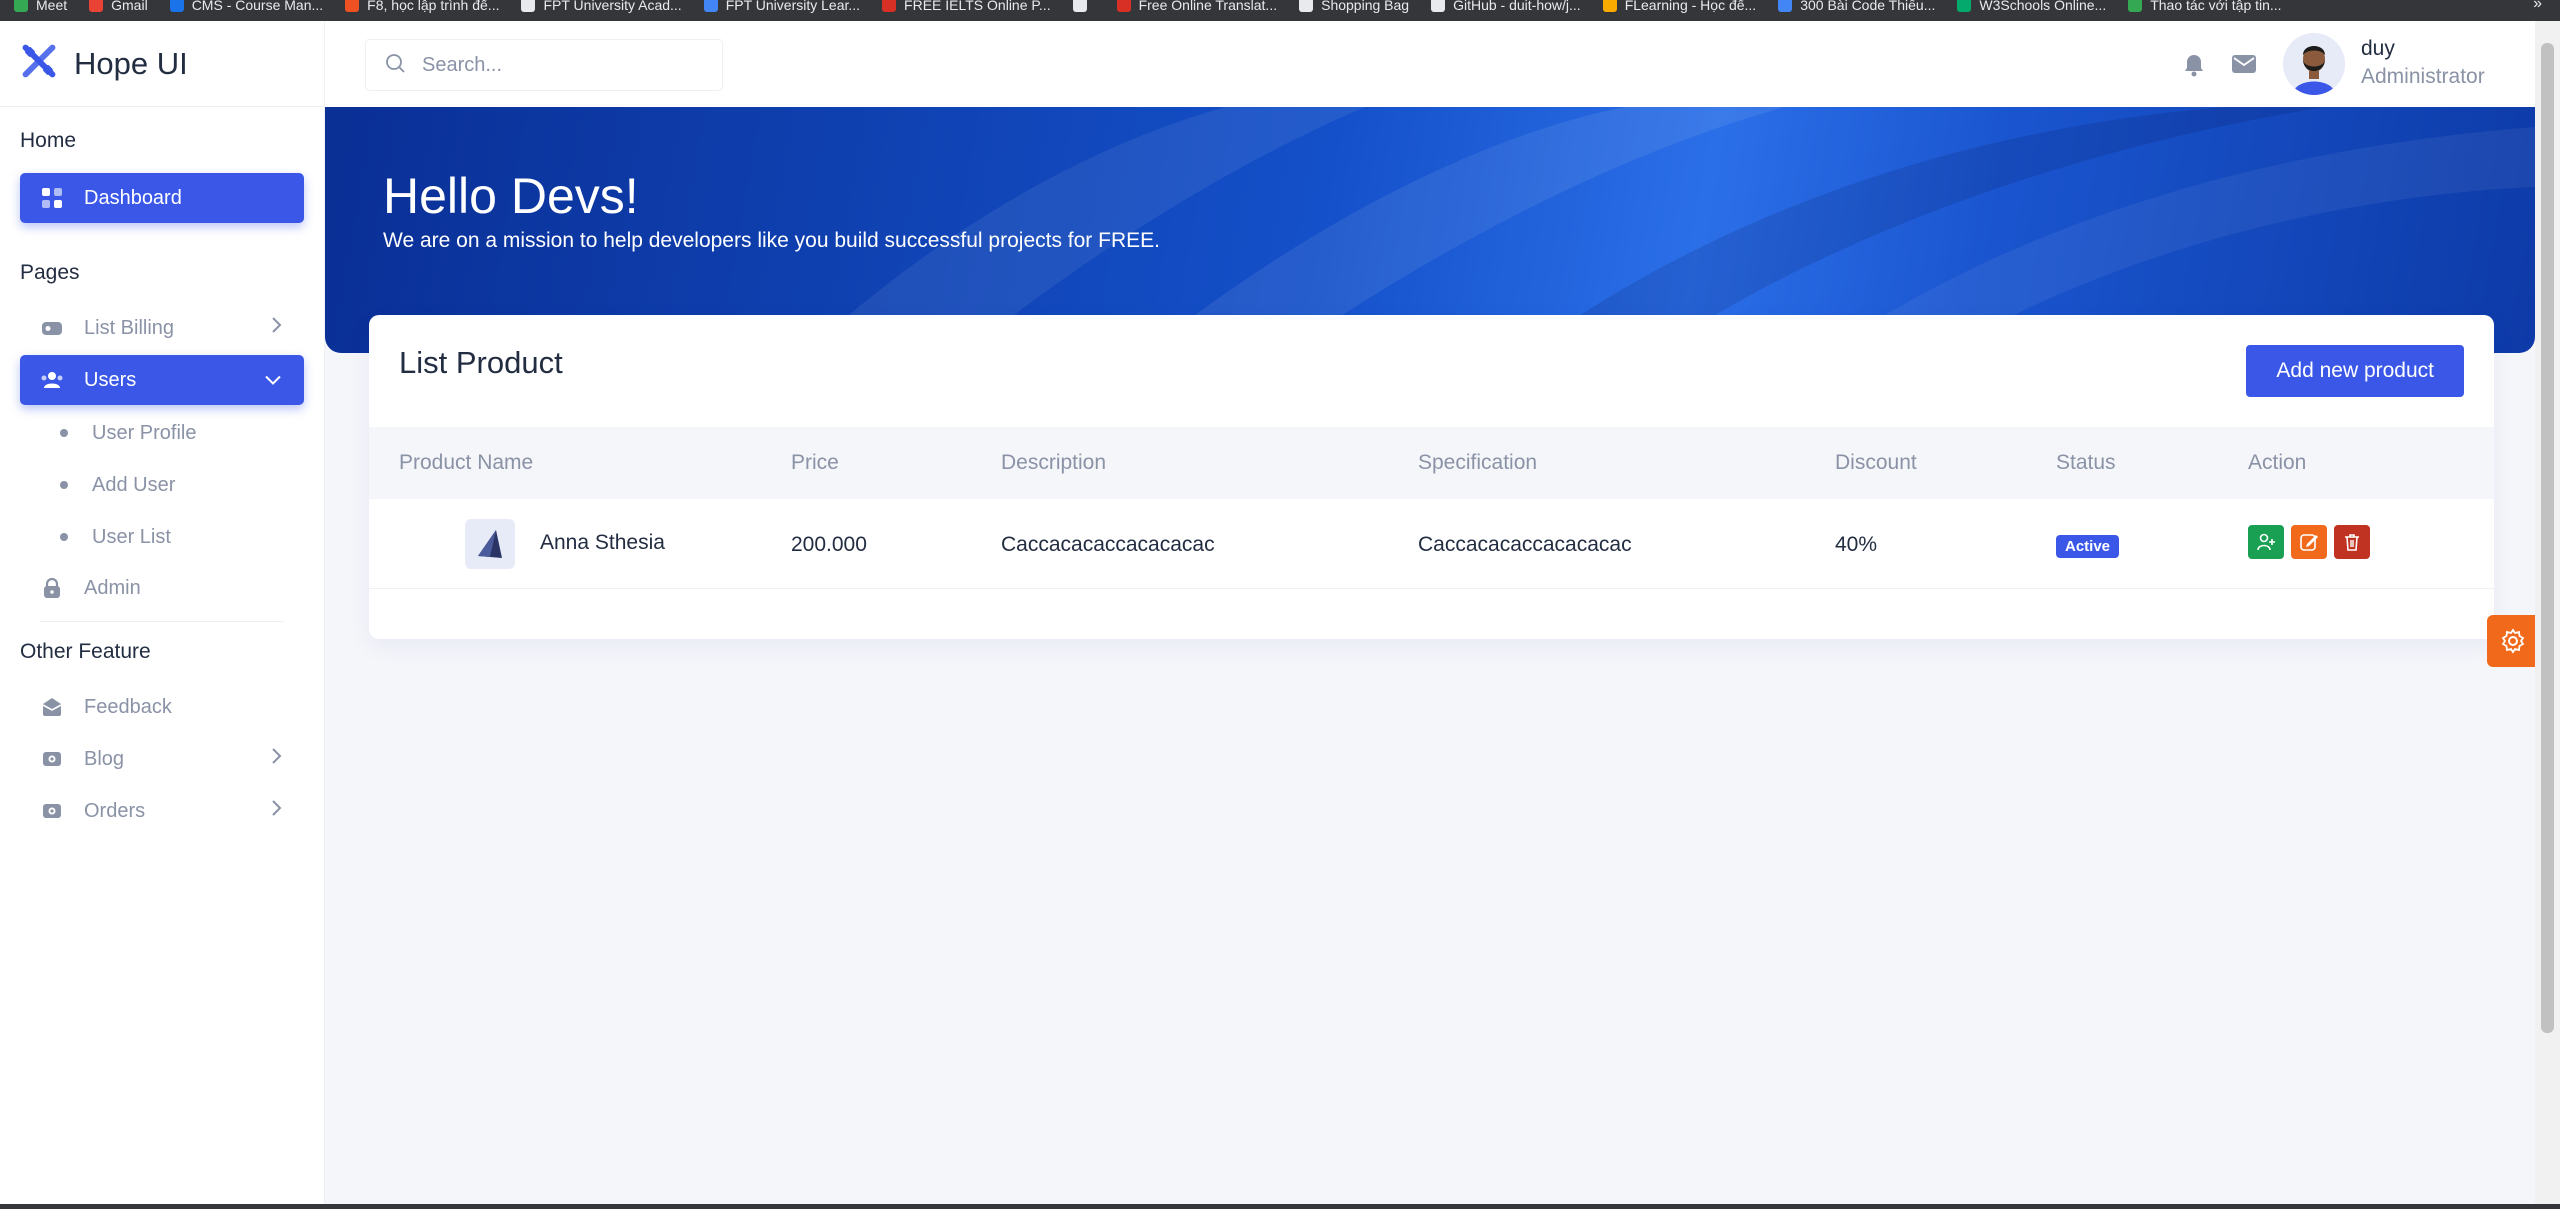 The height and width of the screenshot is (1209, 2560). I want to click on sidebar-item-label: Dashboard, so click(133, 197).